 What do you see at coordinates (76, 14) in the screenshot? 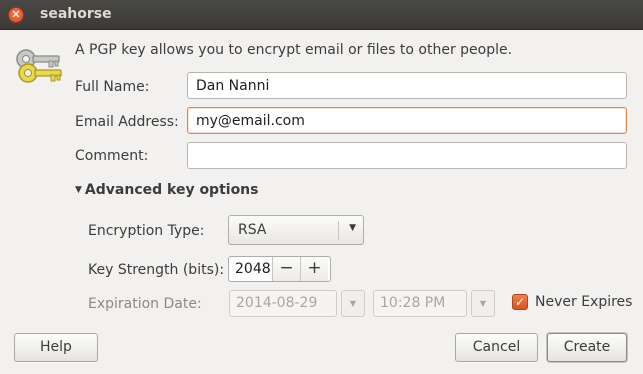
I see `window-title: seahorse` at bounding box center [76, 14].